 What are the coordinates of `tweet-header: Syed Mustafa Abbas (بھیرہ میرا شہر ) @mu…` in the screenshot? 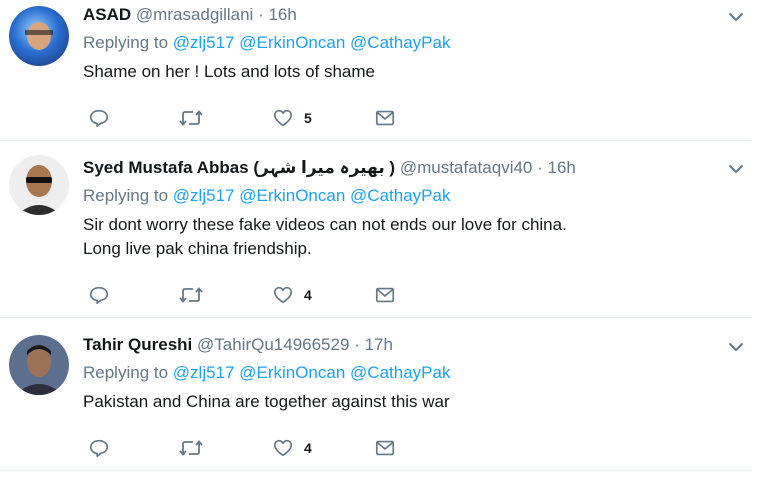 It's located at (411, 168).